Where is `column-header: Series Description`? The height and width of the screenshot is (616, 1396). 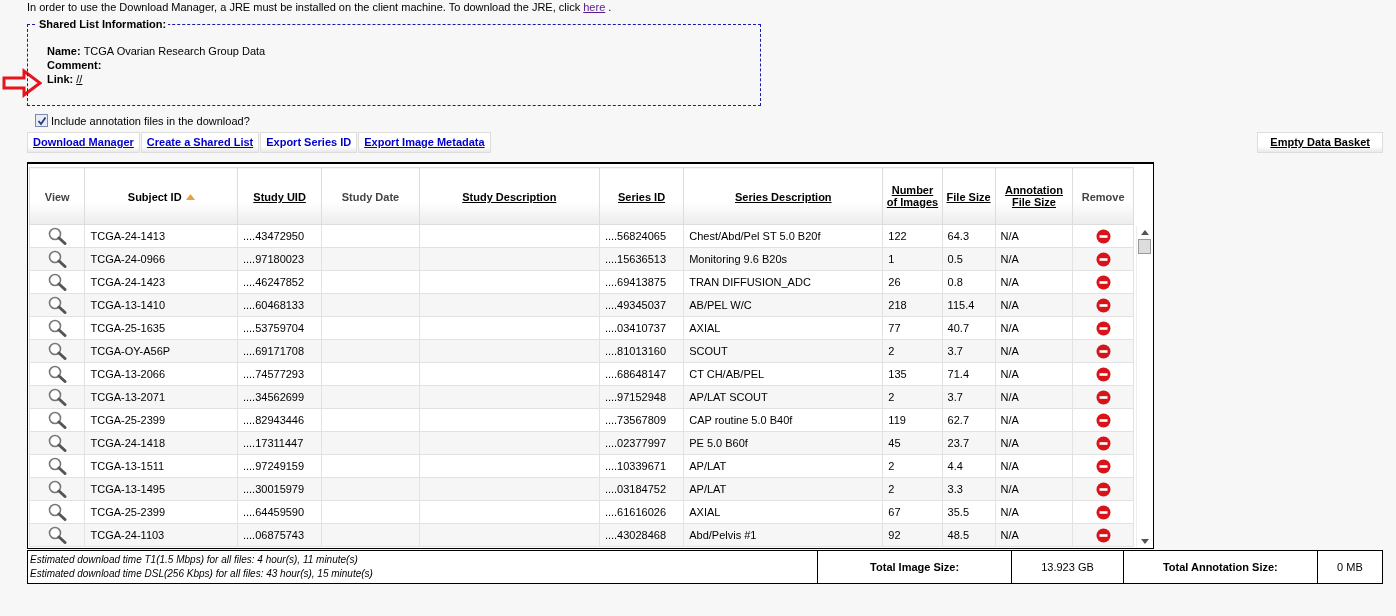 column-header: Series Description is located at coordinates (783, 196).